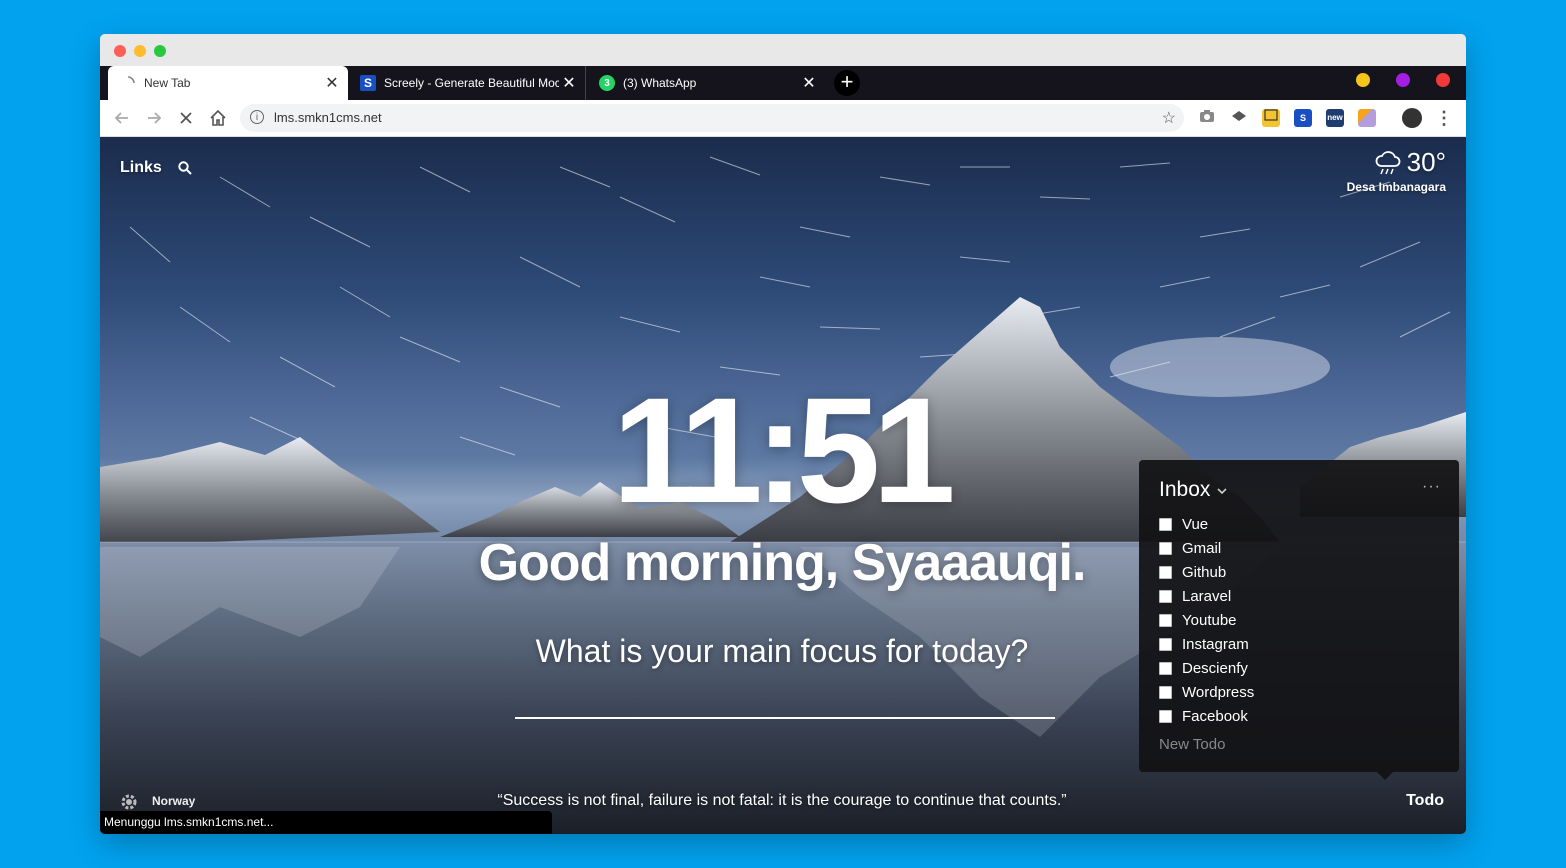  What do you see at coordinates (1385, 776) in the screenshot?
I see `todo-panel-pointer` at bounding box center [1385, 776].